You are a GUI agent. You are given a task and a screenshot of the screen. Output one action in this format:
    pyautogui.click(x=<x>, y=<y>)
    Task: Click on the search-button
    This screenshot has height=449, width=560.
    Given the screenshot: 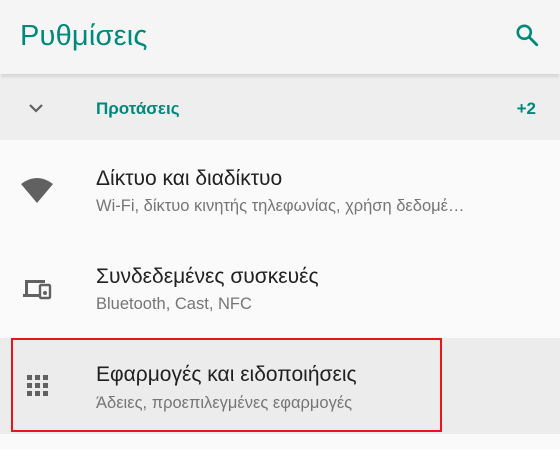 What is the action you would take?
    pyautogui.click(x=527, y=35)
    